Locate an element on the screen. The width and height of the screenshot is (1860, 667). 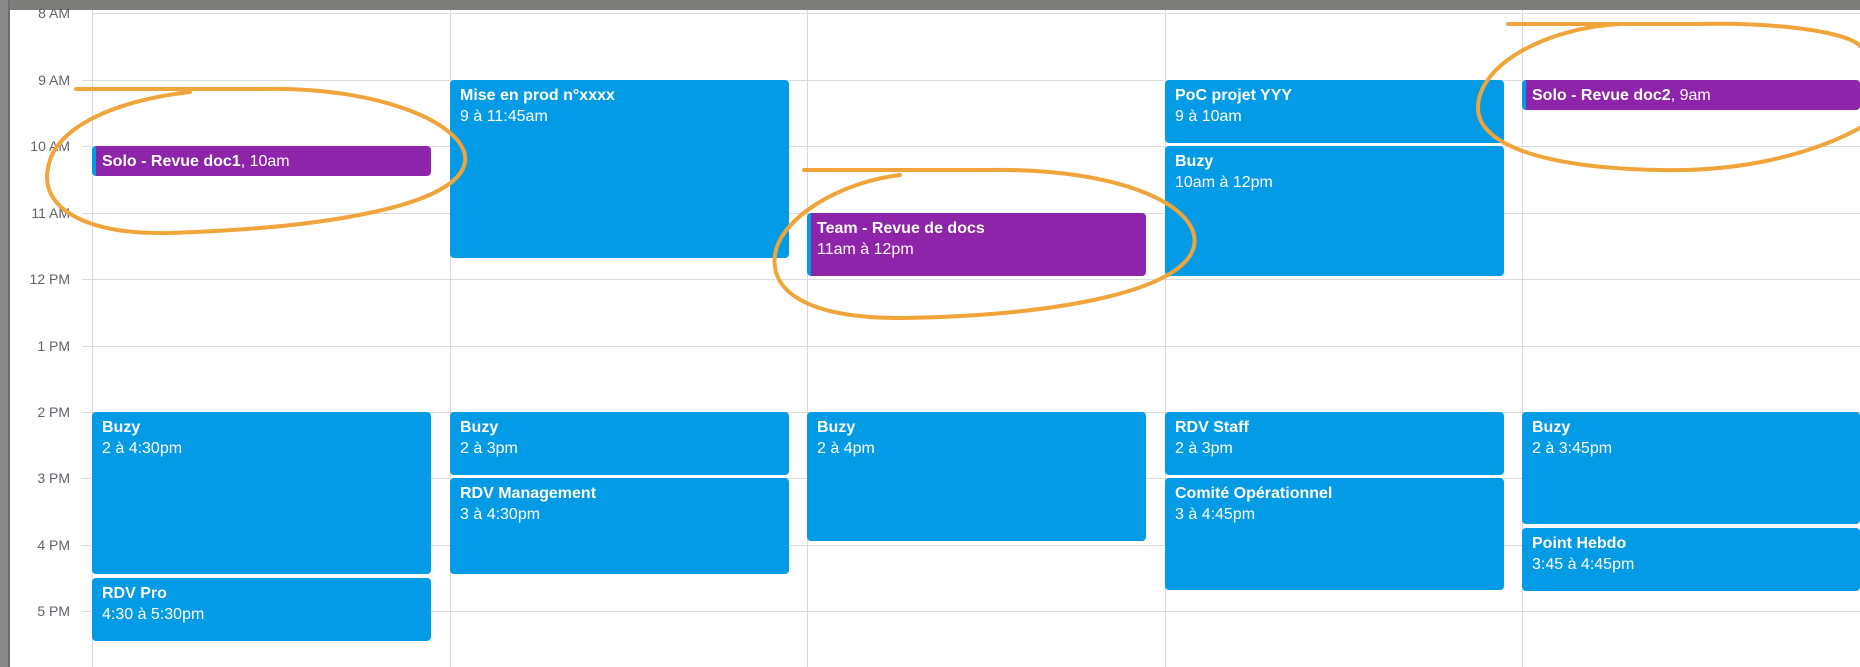
hour-label: 12 PM is located at coordinates (49, 279).